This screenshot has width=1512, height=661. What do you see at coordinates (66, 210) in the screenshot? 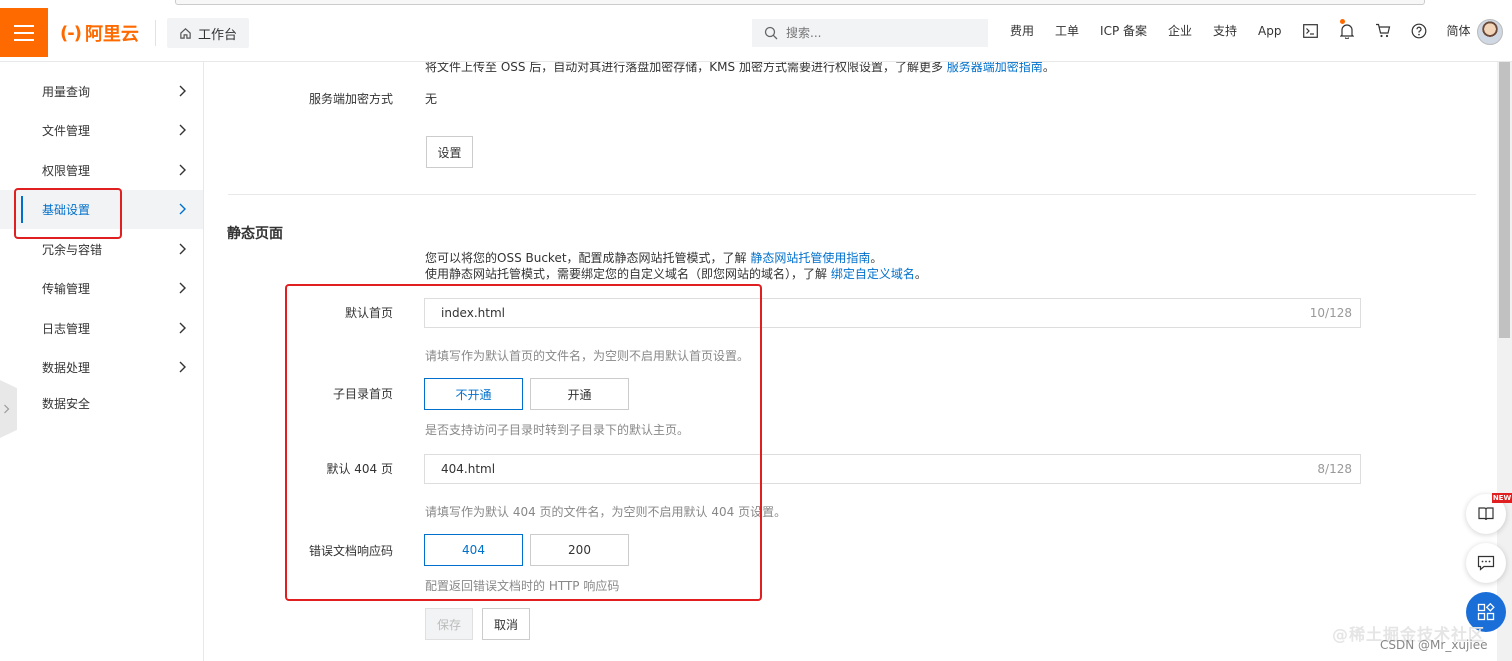
I see `sidebar-item-label: 基础设置` at bounding box center [66, 210].